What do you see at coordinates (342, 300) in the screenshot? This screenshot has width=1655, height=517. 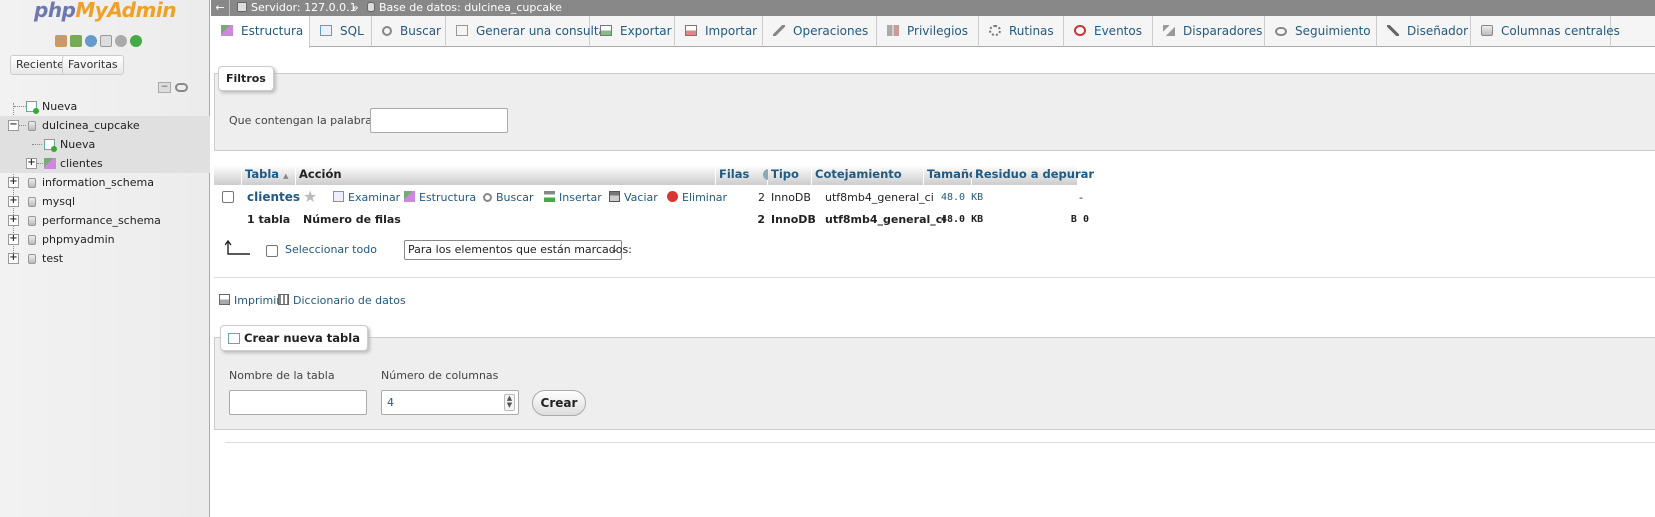 I see `data-dictionary-link: Diccionario de datos` at bounding box center [342, 300].